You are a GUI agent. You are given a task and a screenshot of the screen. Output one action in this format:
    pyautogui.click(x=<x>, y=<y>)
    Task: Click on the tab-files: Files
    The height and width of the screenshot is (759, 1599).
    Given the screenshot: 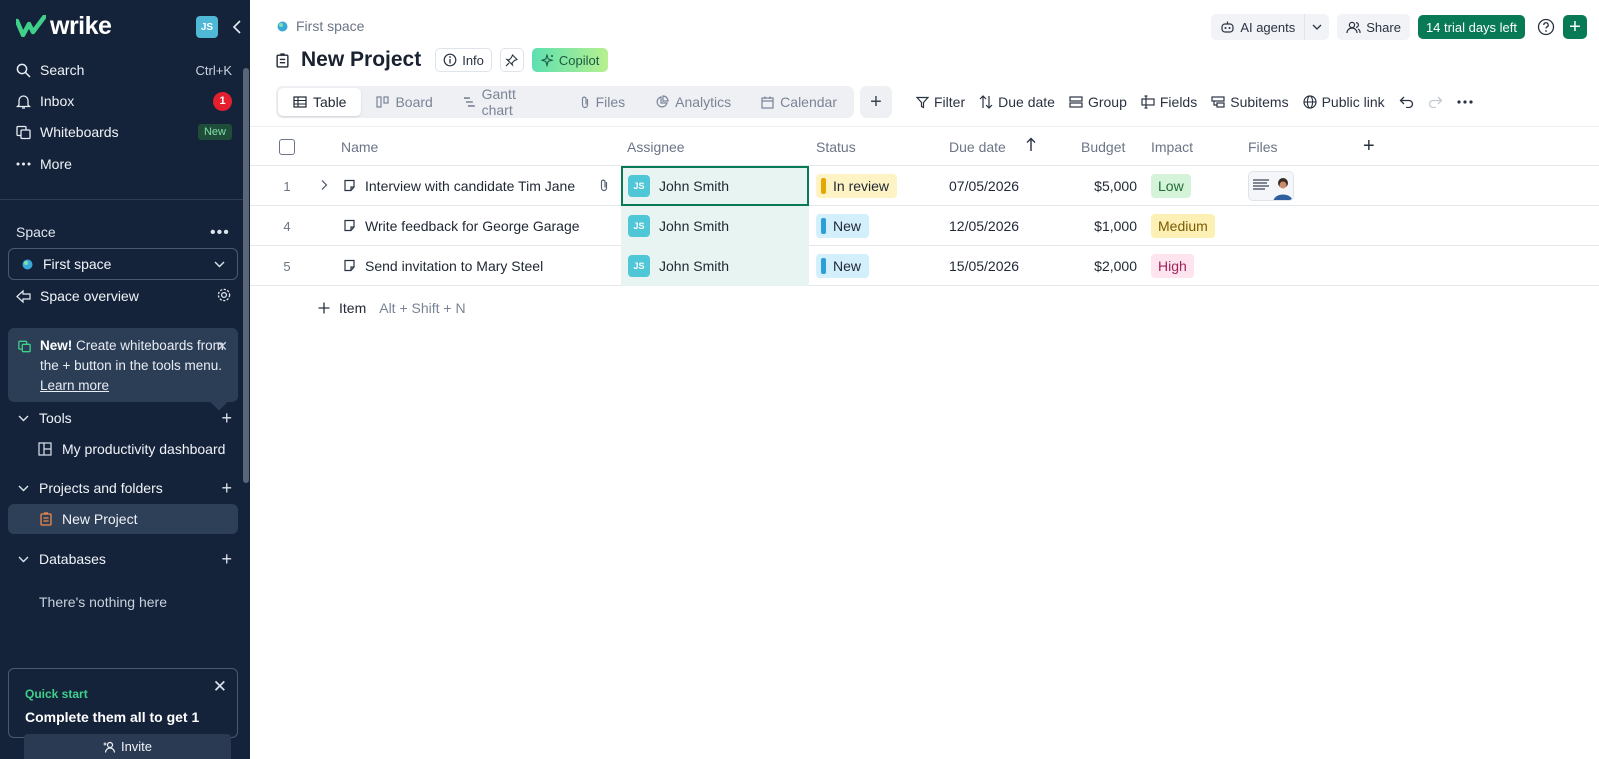 What is the action you would take?
    pyautogui.click(x=603, y=102)
    